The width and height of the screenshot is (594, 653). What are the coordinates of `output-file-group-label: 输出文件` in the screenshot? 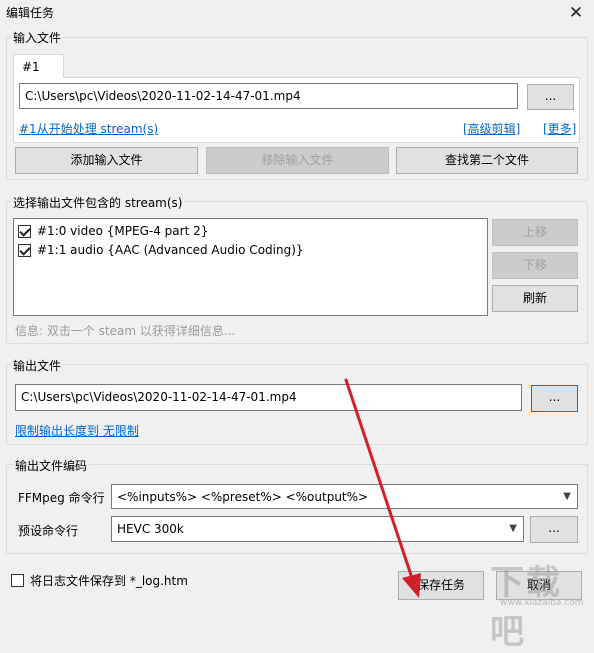 It's located at (37, 365).